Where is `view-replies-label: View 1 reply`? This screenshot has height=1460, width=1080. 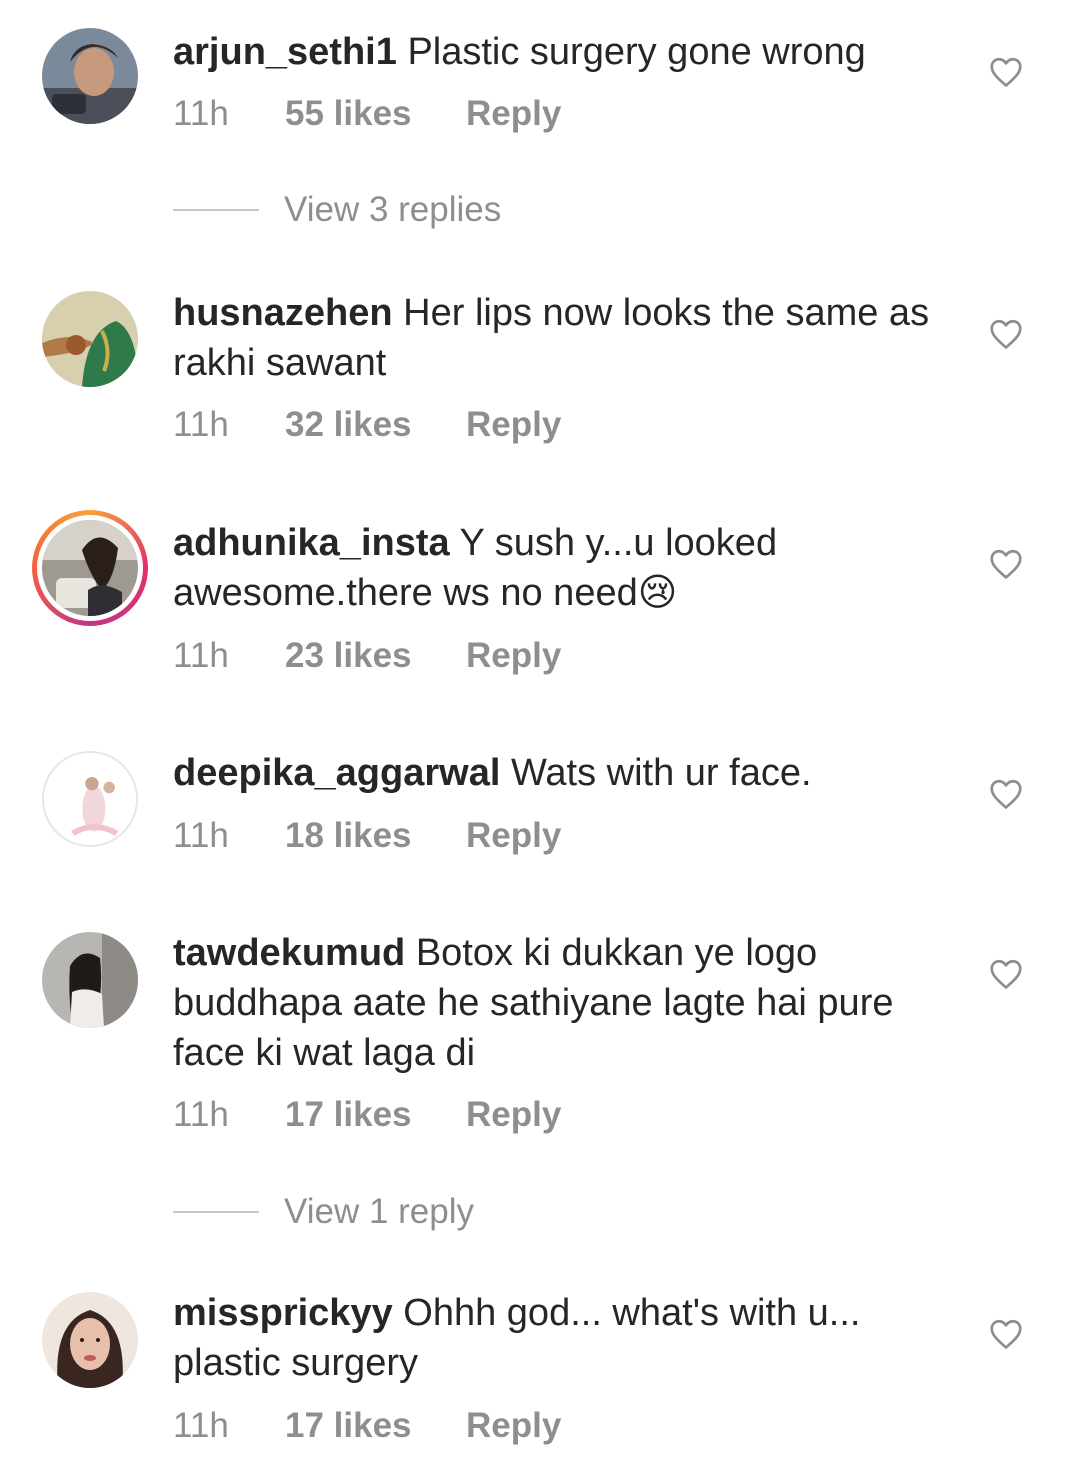
view-replies-label: View 1 reply is located at coordinates (379, 1211).